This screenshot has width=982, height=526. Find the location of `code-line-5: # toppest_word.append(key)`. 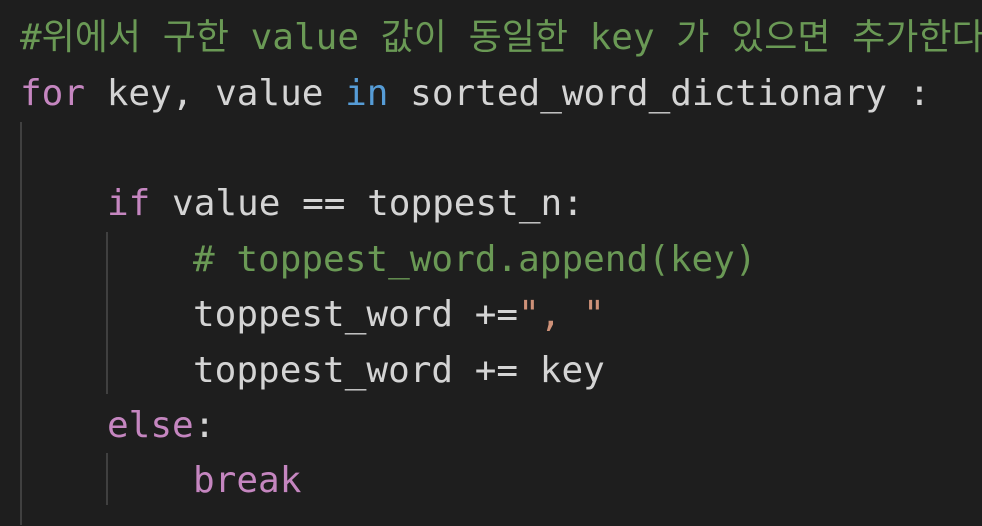

code-line-5: # toppest_word.append(key) is located at coordinates (388, 259).